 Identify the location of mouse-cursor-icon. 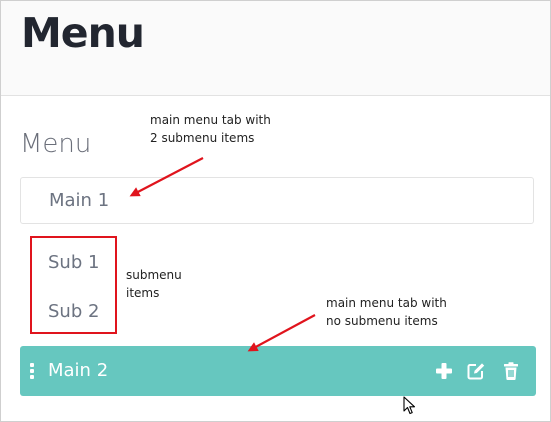
(410, 406).